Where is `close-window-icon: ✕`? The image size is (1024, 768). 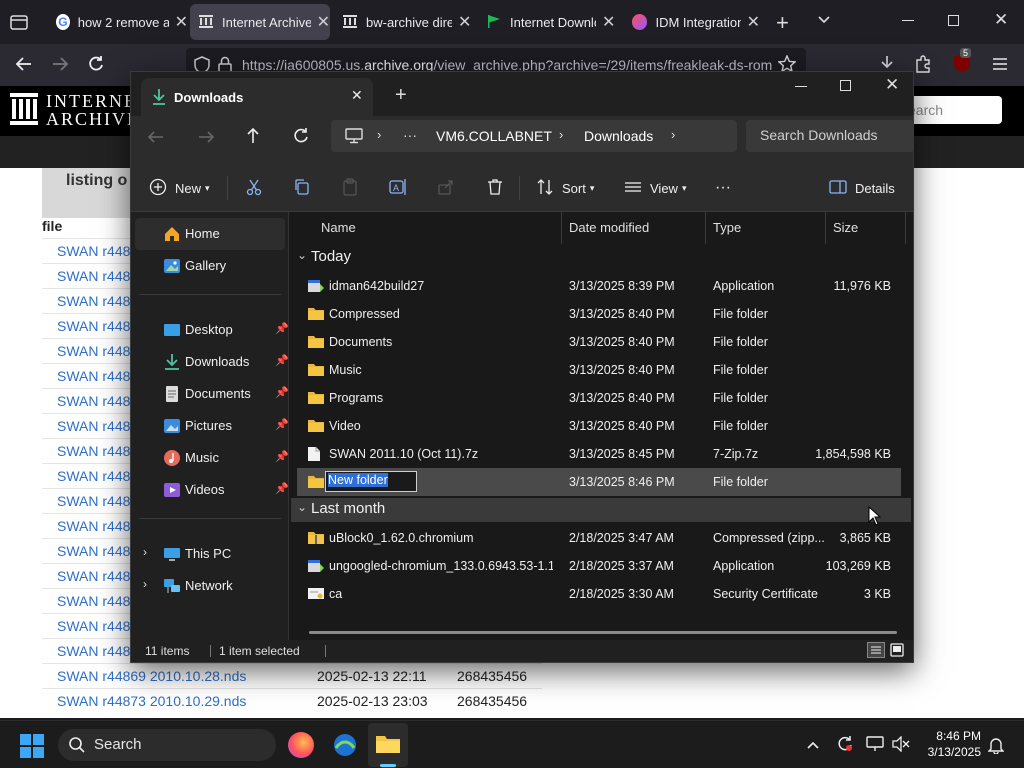
close-window-icon: ✕ is located at coordinates (1001, 20).